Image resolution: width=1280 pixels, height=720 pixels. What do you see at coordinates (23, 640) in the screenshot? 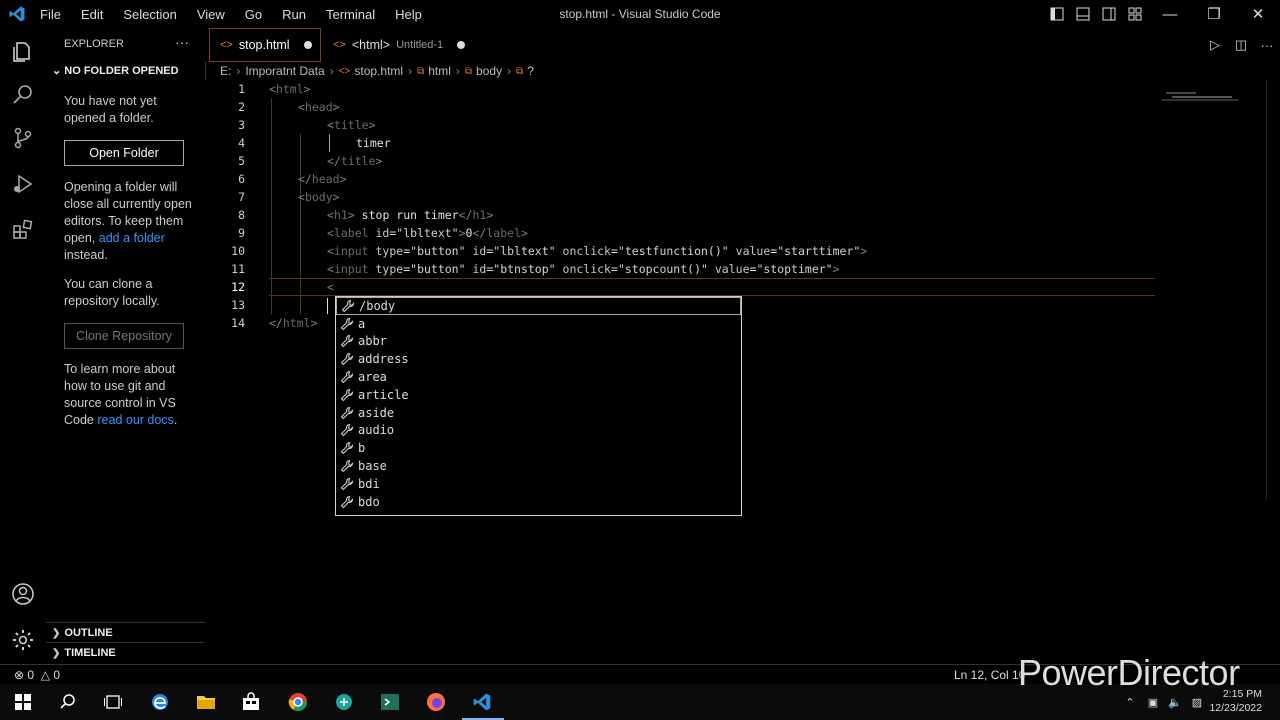
I see `settings-gear-icon` at bounding box center [23, 640].